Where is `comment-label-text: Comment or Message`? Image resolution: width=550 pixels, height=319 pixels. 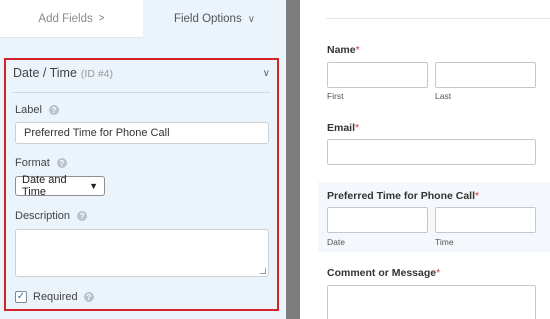
comment-label-text: Comment or Message is located at coordinates (382, 273).